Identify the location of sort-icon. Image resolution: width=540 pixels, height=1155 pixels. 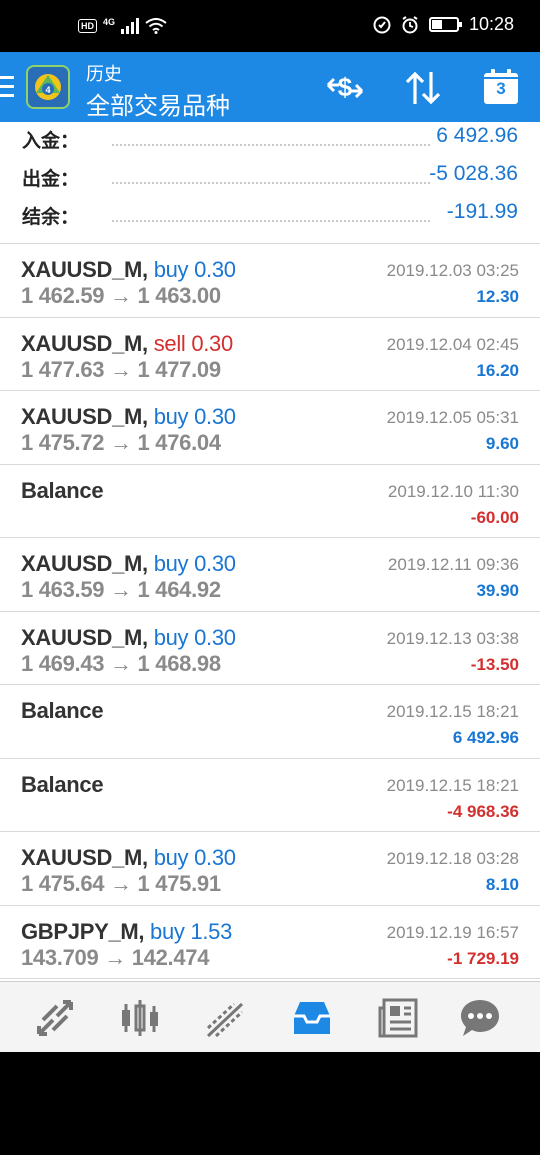
(423, 88).